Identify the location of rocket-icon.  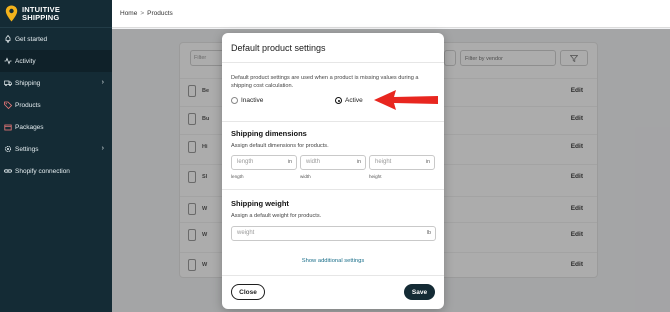
(8, 39).